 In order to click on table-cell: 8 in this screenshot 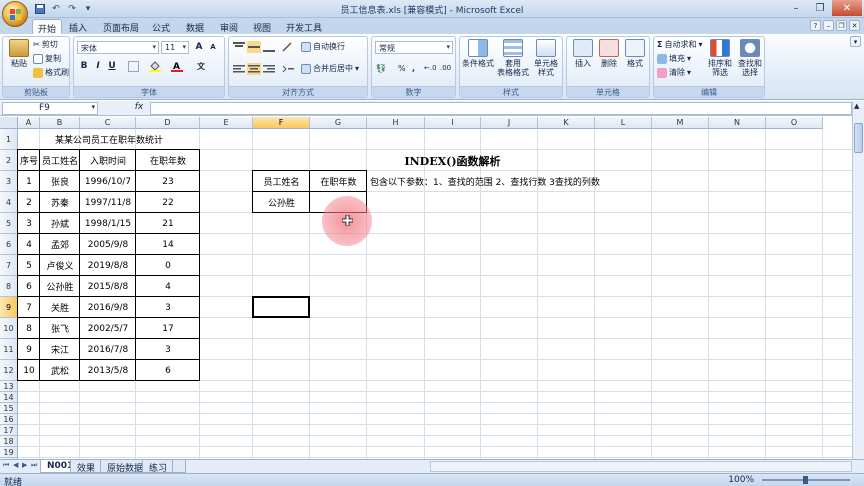, I will do `click(29, 328)`.